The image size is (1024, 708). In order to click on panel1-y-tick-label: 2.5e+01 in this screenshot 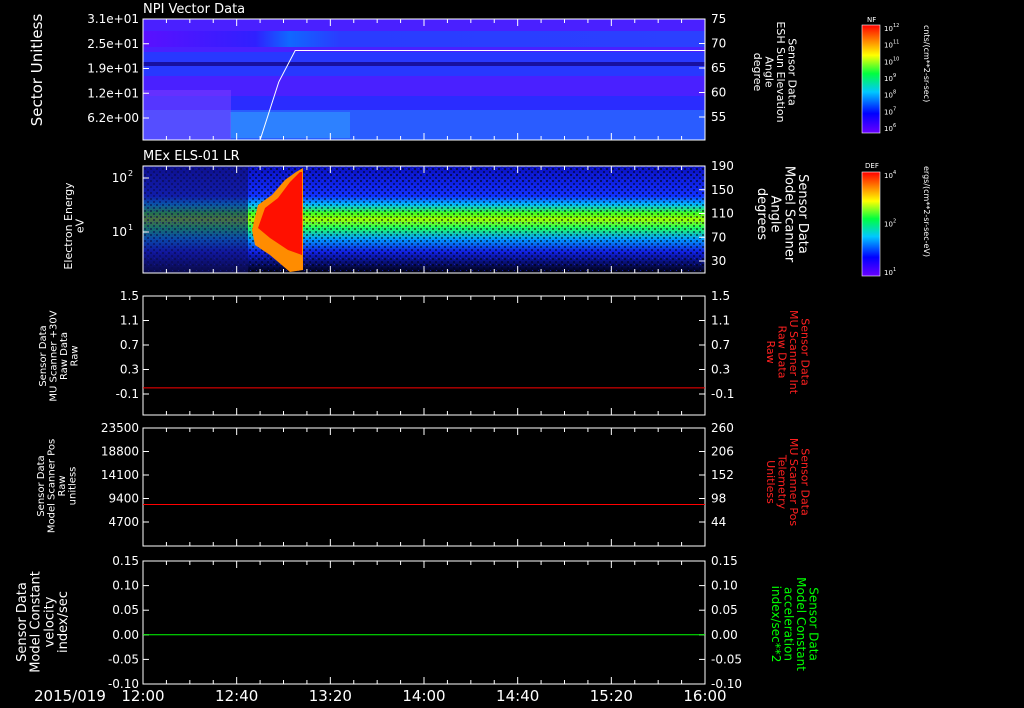, I will do `click(113, 44)`.